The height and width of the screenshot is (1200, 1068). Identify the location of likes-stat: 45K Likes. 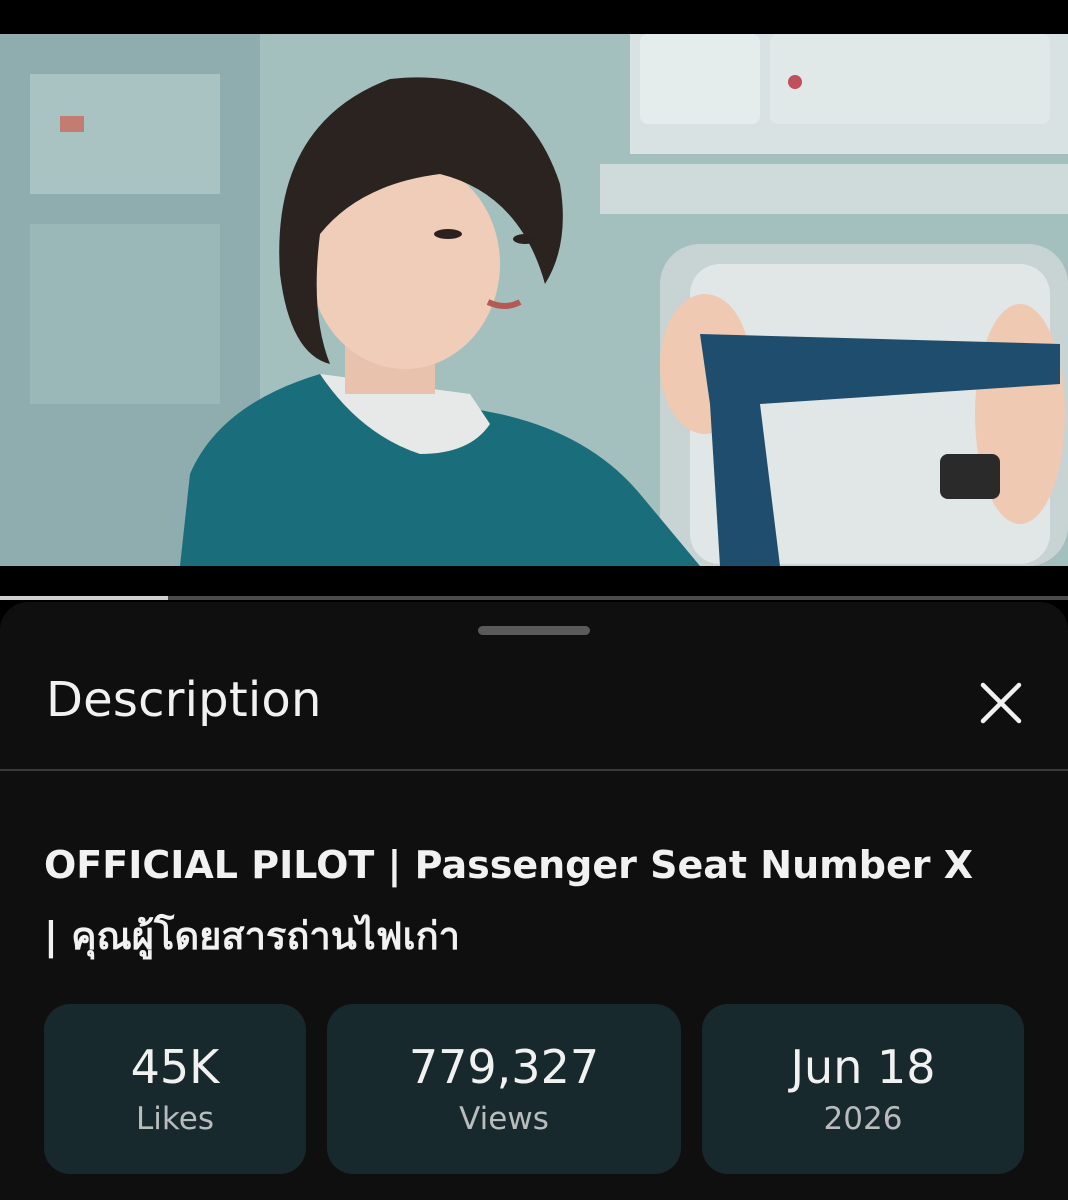
(175, 1089).